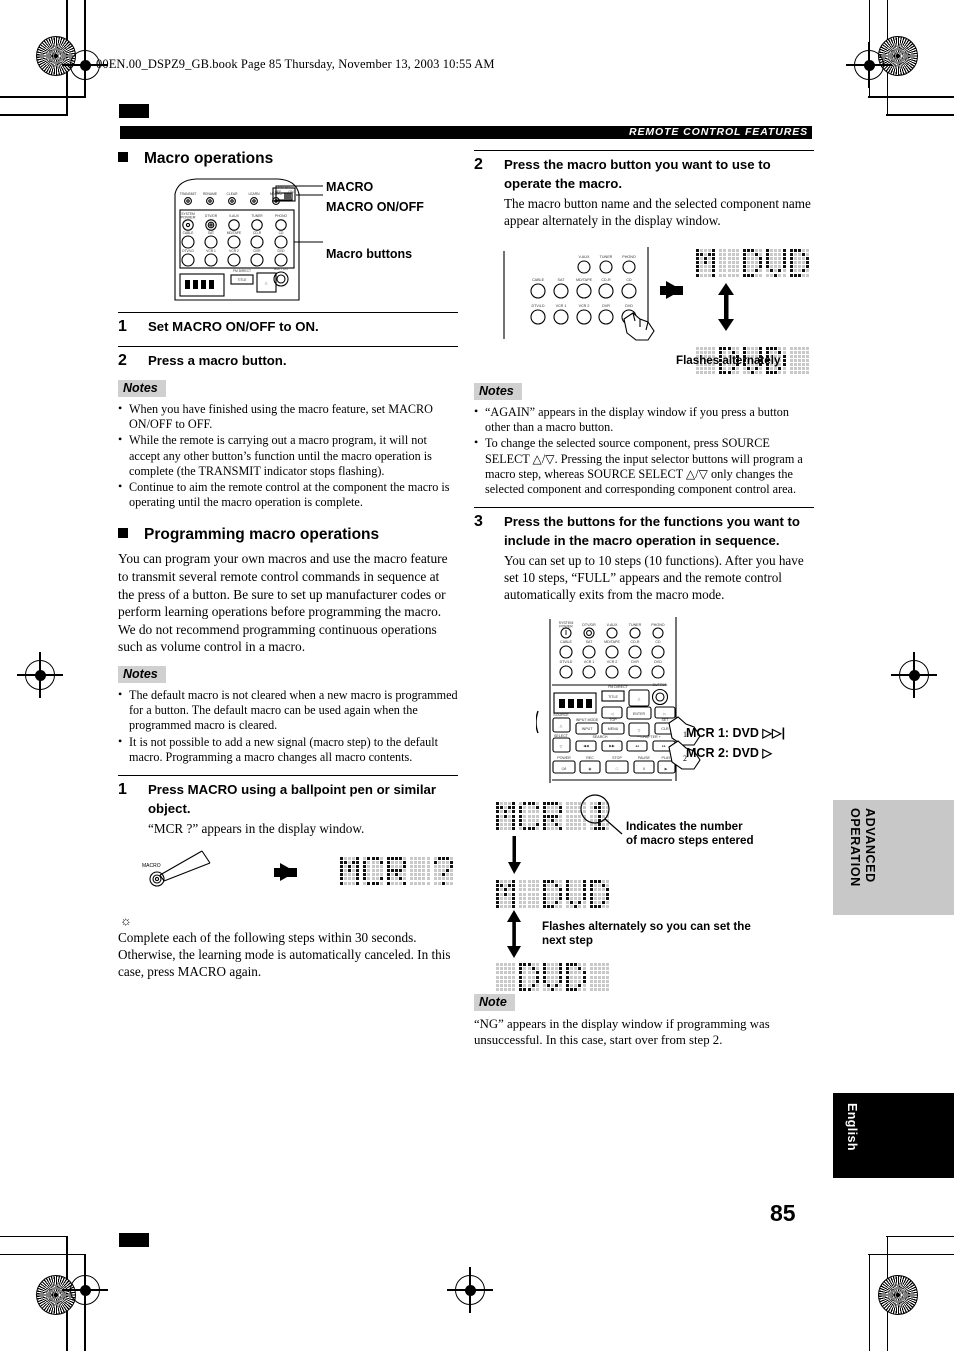 This screenshot has height=1351, width=954. I want to click on side-tab-english: English, so click(893, 1135).